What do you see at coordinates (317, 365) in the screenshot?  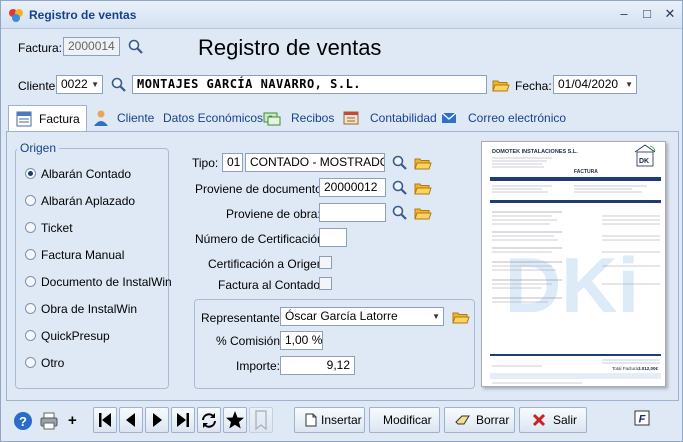 I see `importe-field: 9,12` at bounding box center [317, 365].